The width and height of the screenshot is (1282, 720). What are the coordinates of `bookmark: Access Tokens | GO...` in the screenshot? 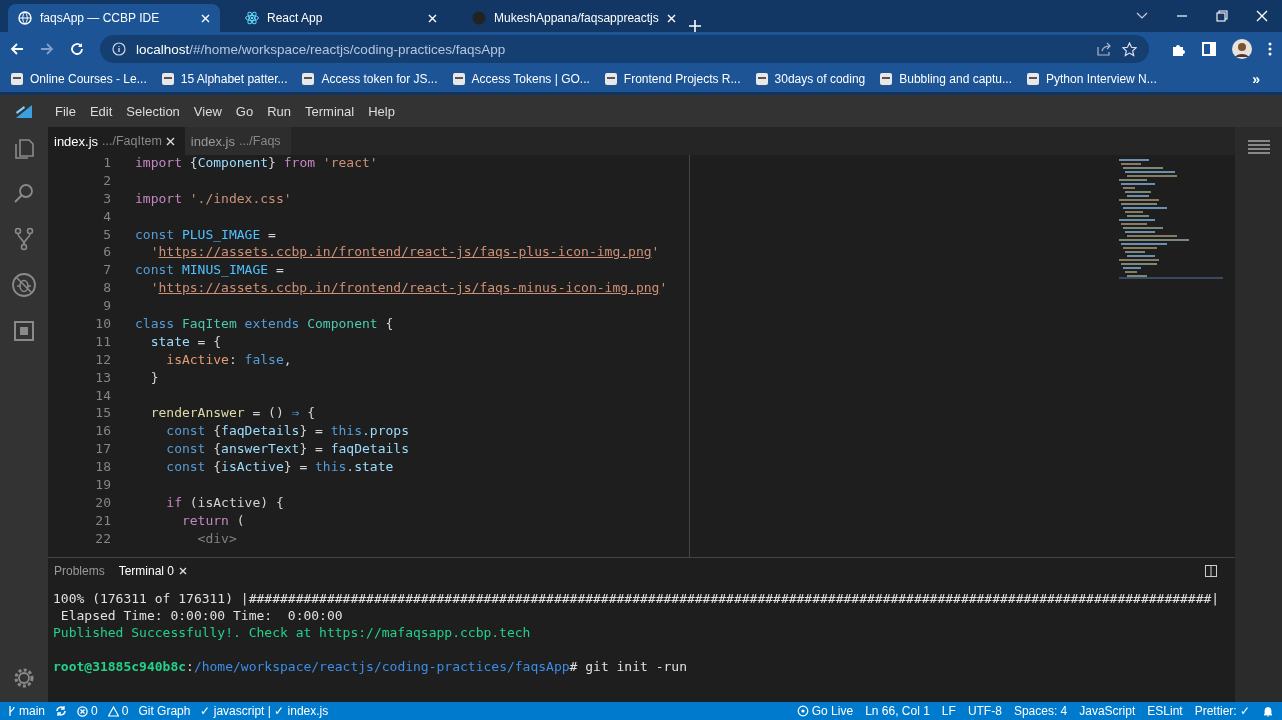 It's located at (520, 79).